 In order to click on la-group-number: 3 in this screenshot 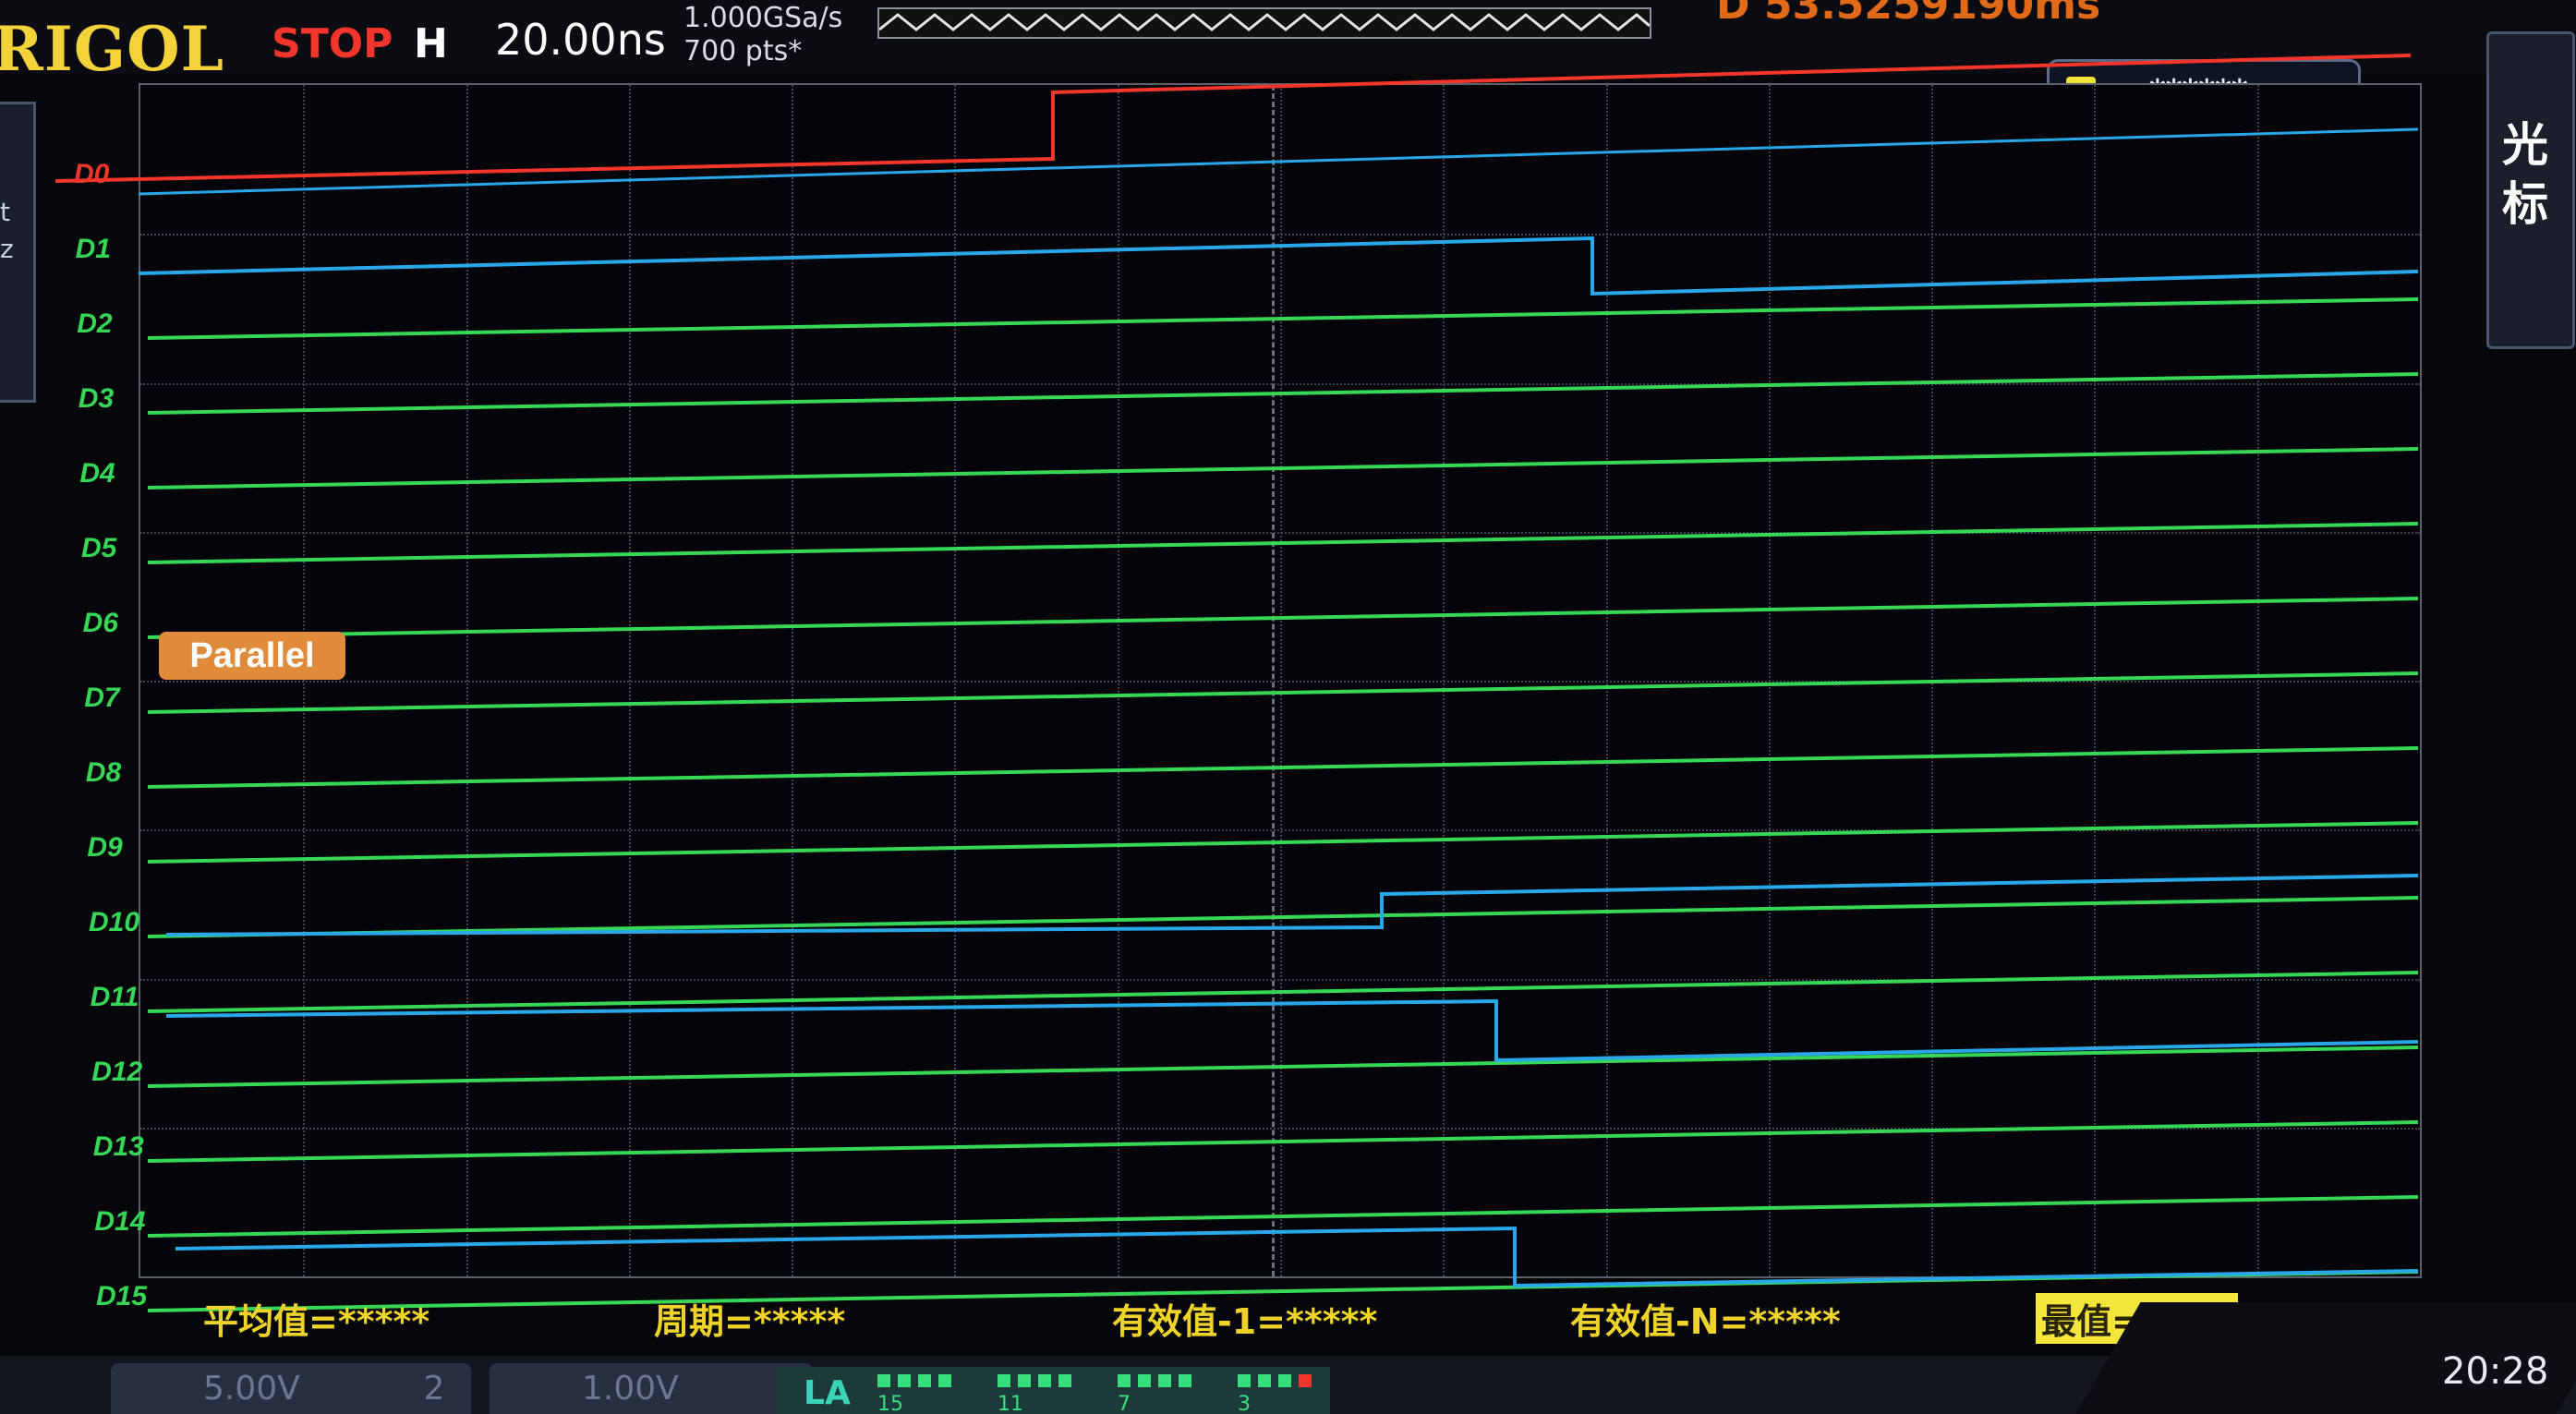, I will do `click(1244, 1403)`.